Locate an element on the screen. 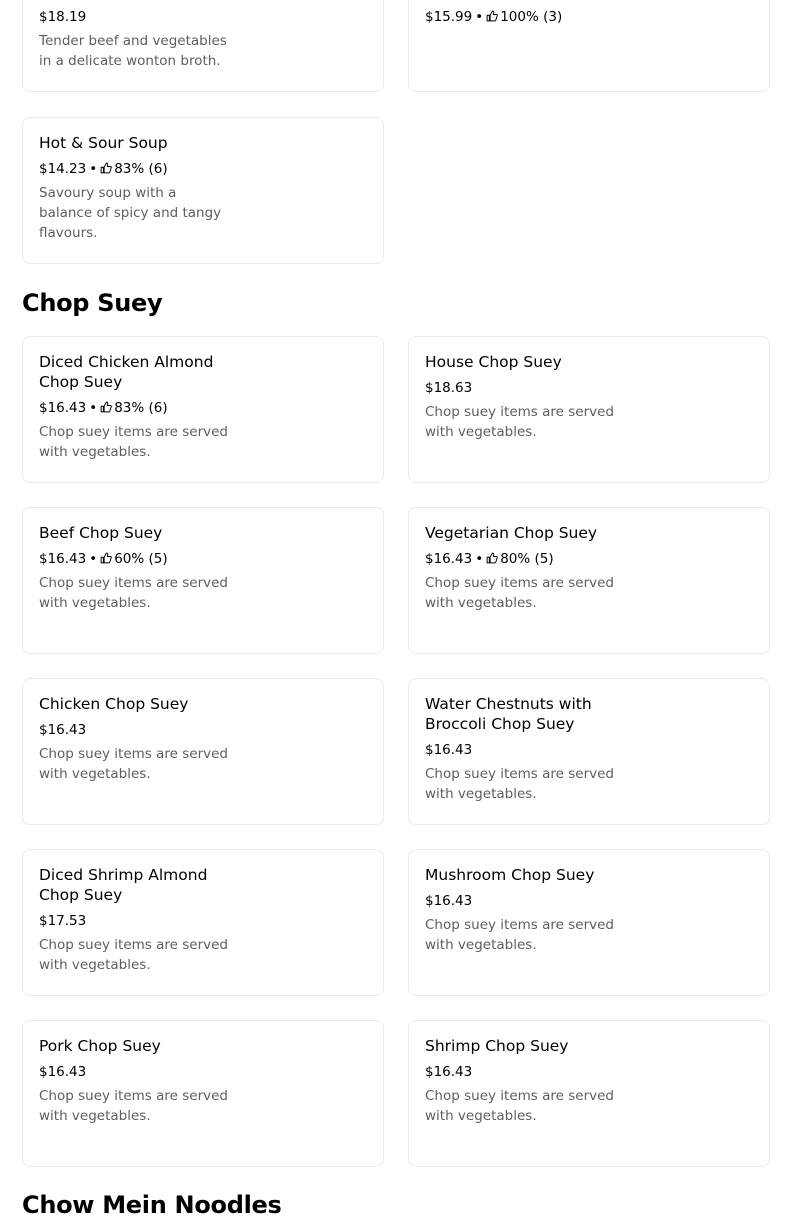 This screenshot has height=1220, width=804. item-name: Pork Chop Suey is located at coordinates (100, 1046).